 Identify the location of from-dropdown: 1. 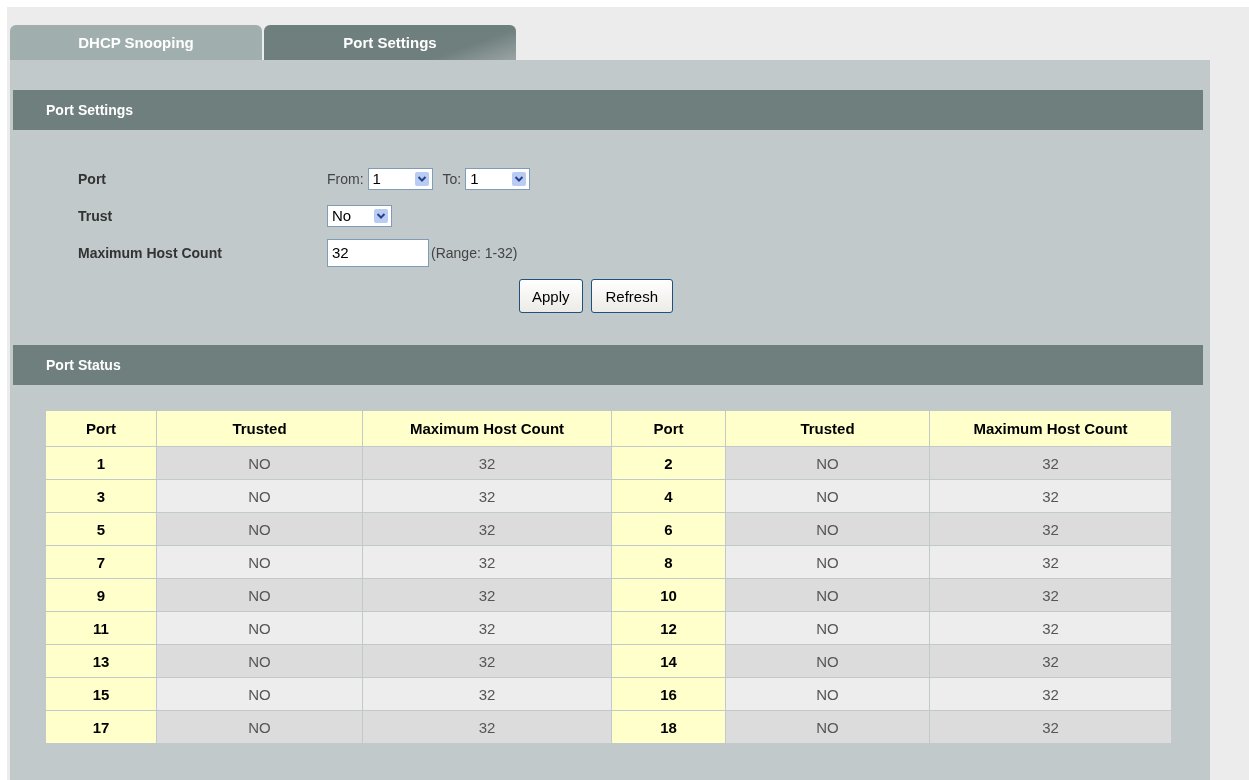
(400, 178).